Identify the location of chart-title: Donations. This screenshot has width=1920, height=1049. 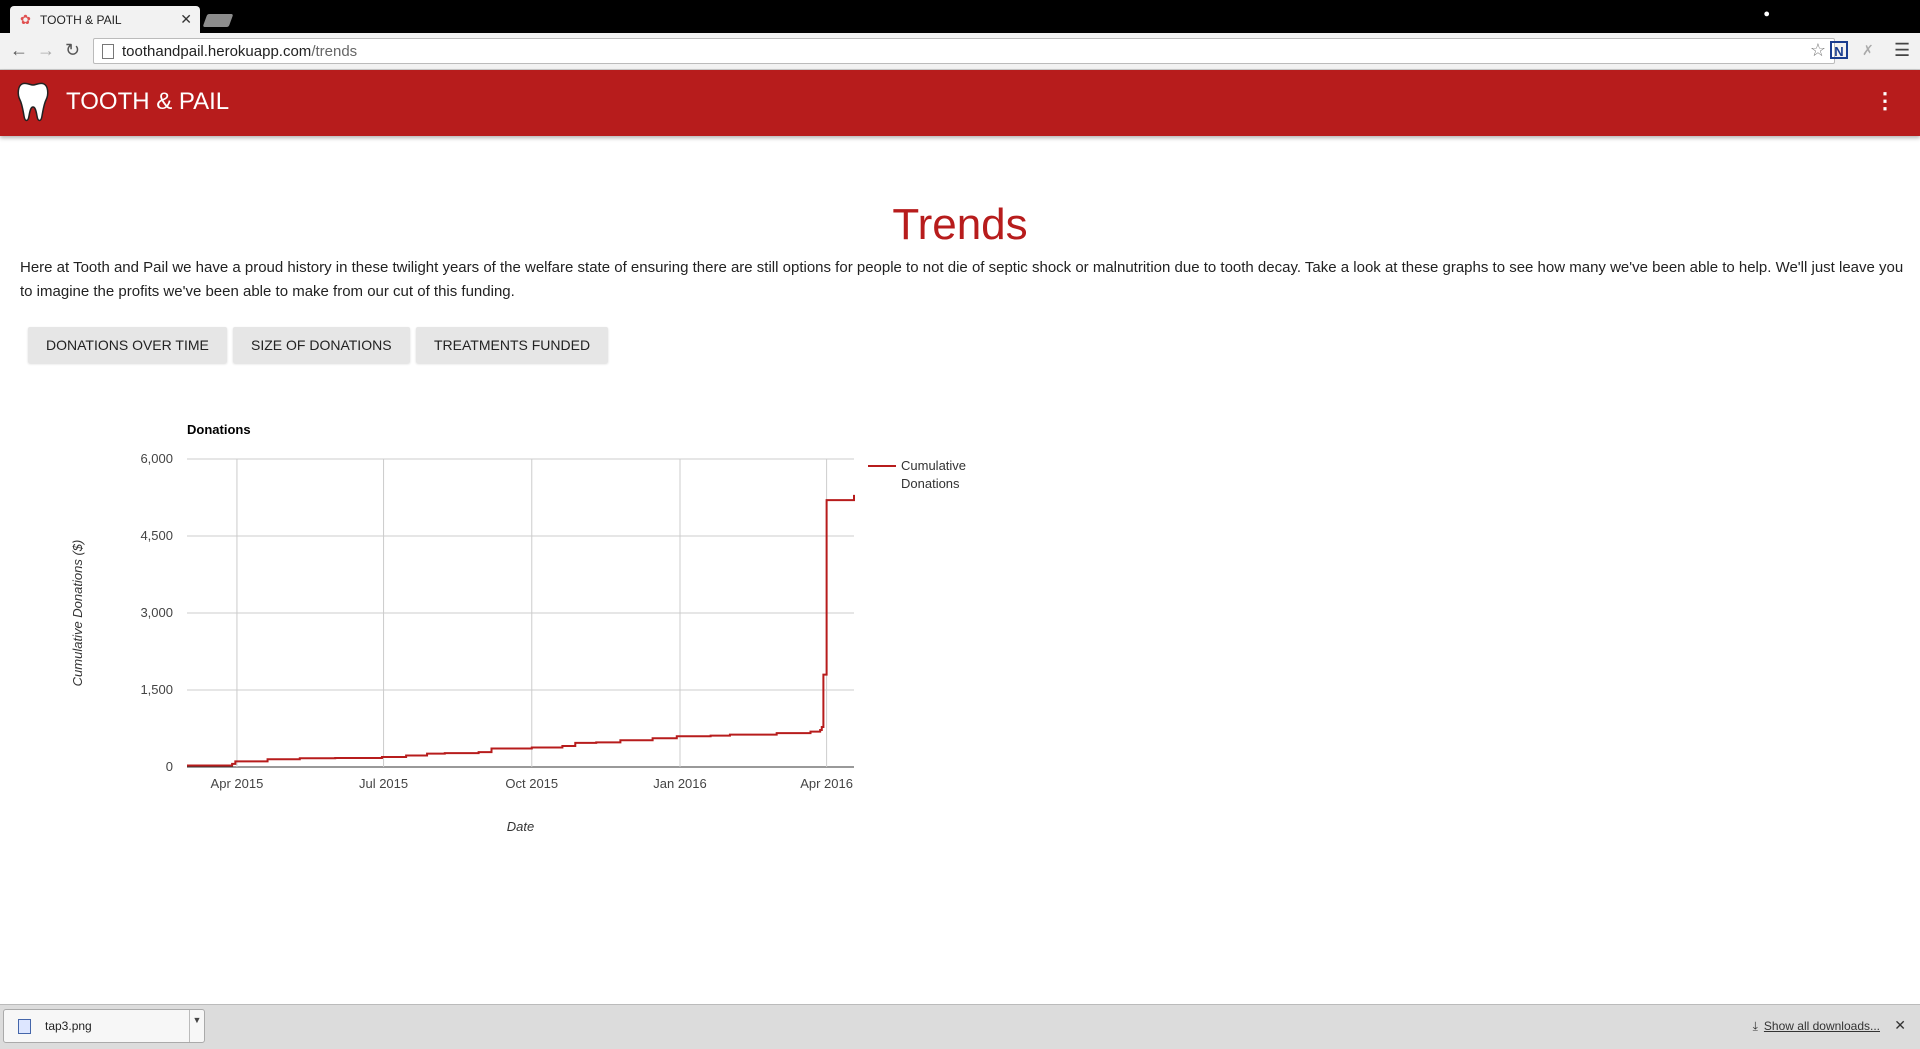
(219, 429).